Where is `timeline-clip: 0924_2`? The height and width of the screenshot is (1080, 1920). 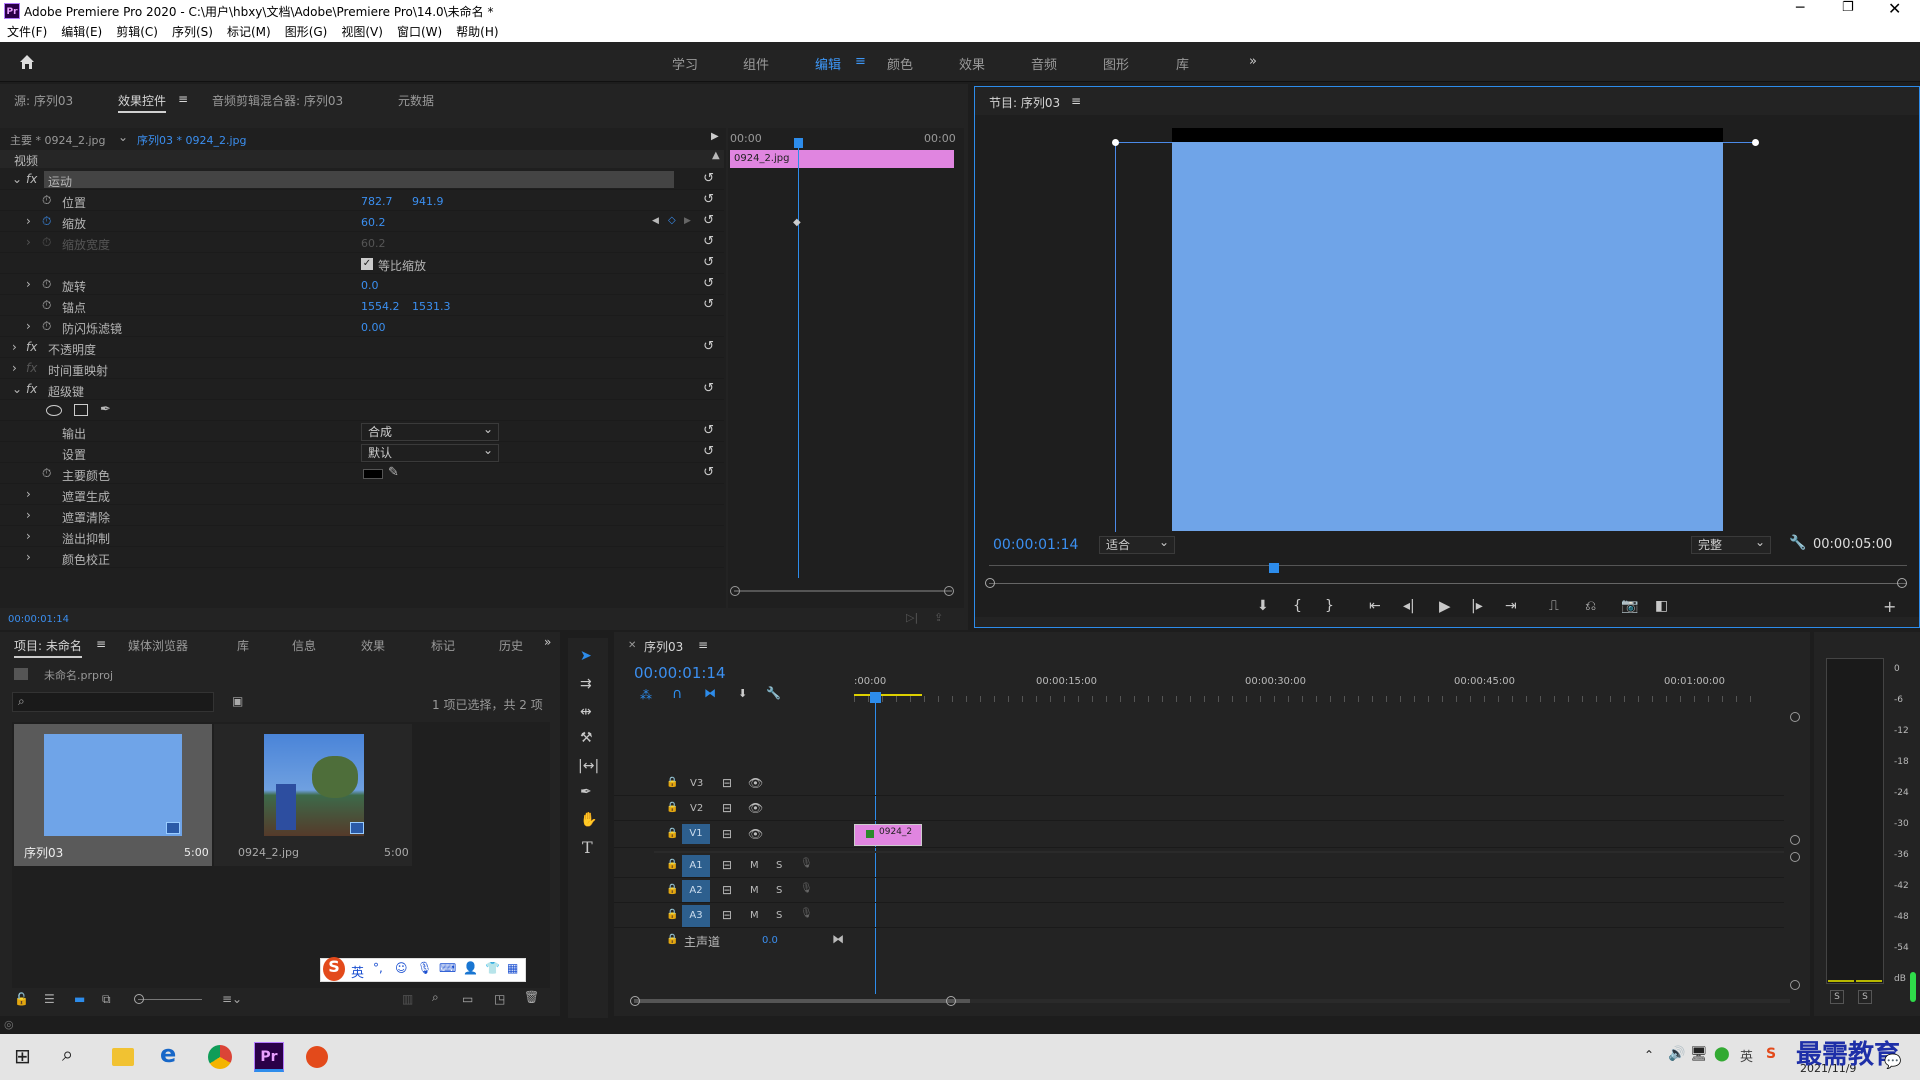
timeline-clip: 0924_2 is located at coordinates (888, 835).